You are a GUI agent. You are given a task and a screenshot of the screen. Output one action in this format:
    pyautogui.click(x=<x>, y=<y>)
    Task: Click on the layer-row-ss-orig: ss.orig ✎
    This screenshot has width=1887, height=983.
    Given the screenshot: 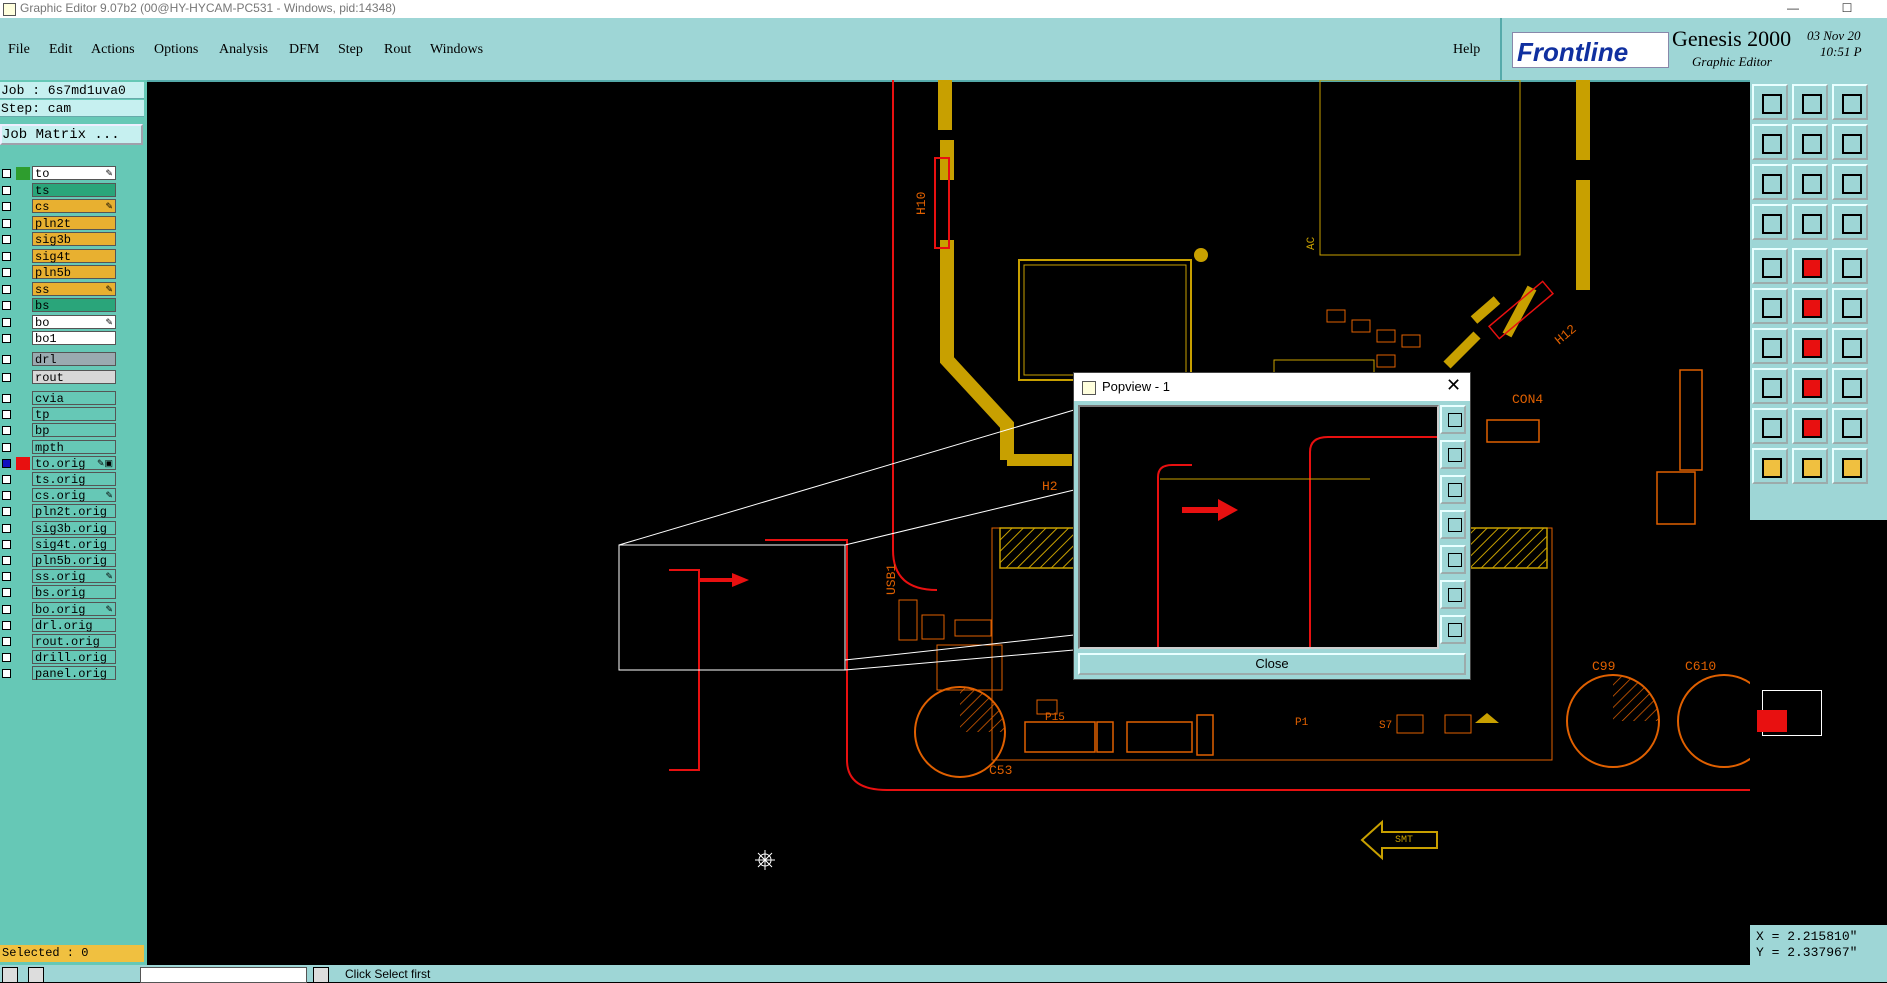 What is the action you would take?
    pyautogui.click(x=73, y=576)
    